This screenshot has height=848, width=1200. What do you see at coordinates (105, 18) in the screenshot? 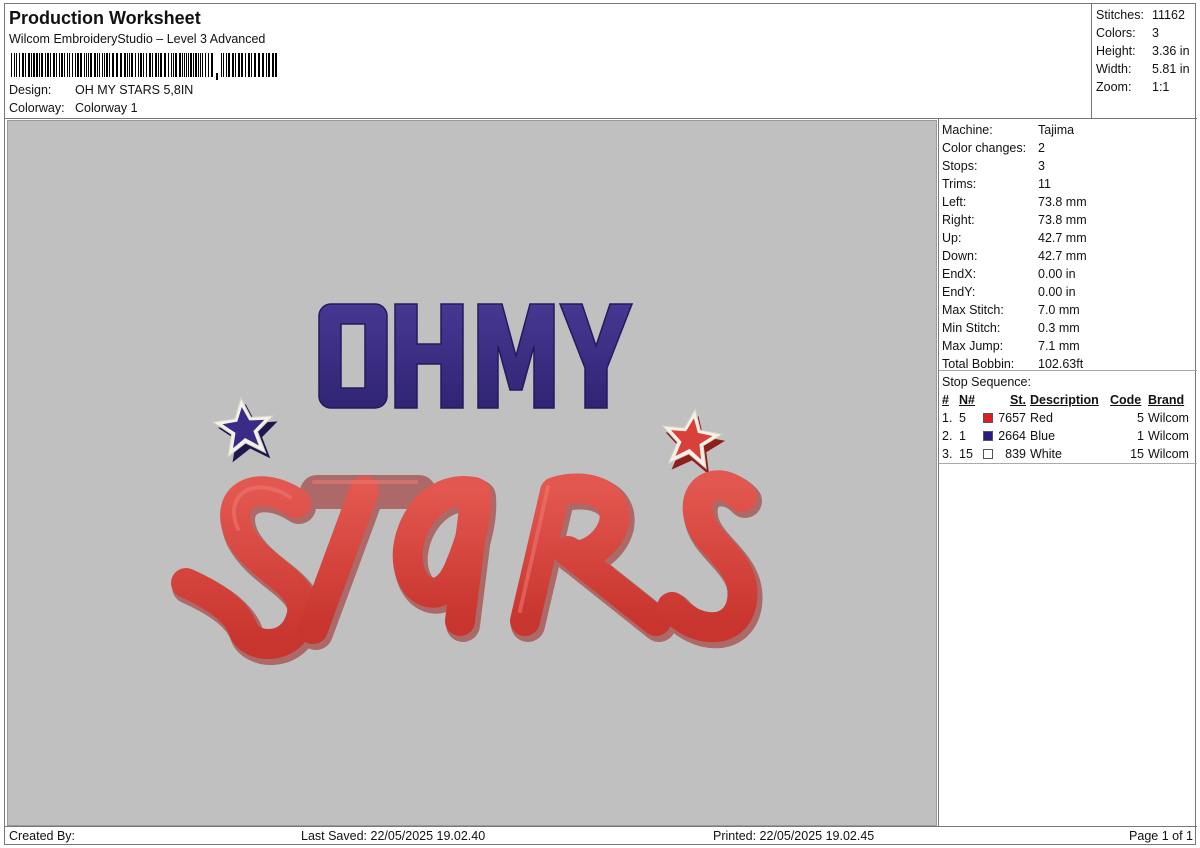
I see `worksheet-title: Production Worksheet` at bounding box center [105, 18].